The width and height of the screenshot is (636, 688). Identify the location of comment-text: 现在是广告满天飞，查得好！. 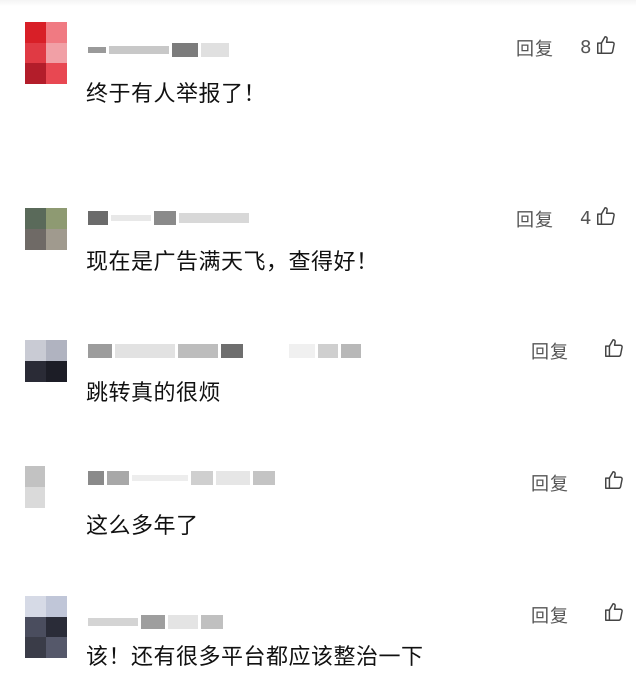
(232, 262).